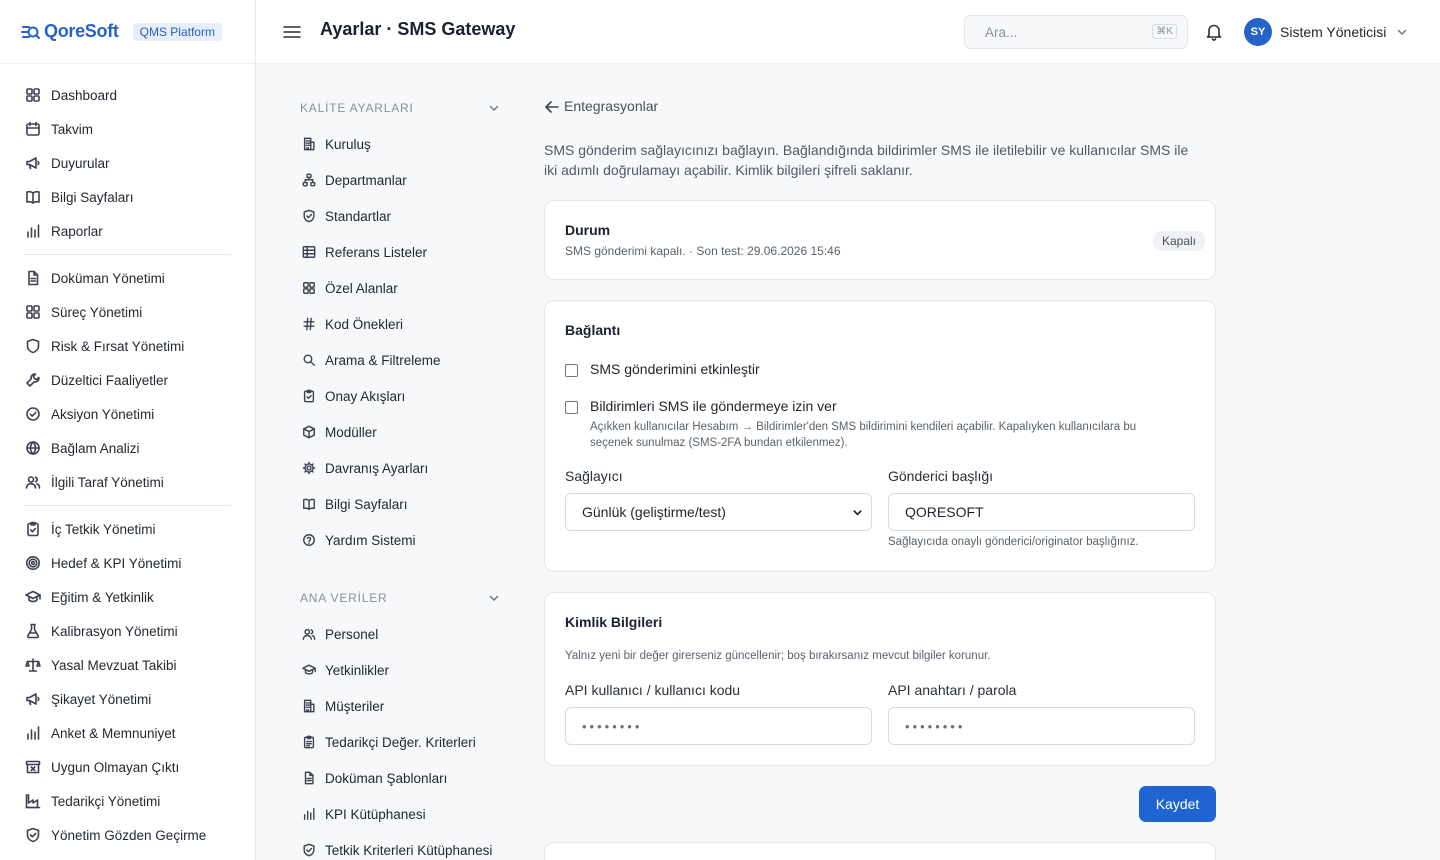 This screenshot has width=1440, height=860. I want to click on sidebar-item-label: Kalibrasyon Yönetimi, so click(114, 631).